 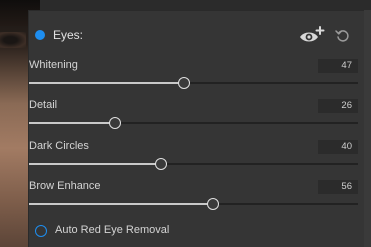 What do you see at coordinates (312, 35) in the screenshot?
I see `eye-plus-icon` at bounding box center [312, 35].